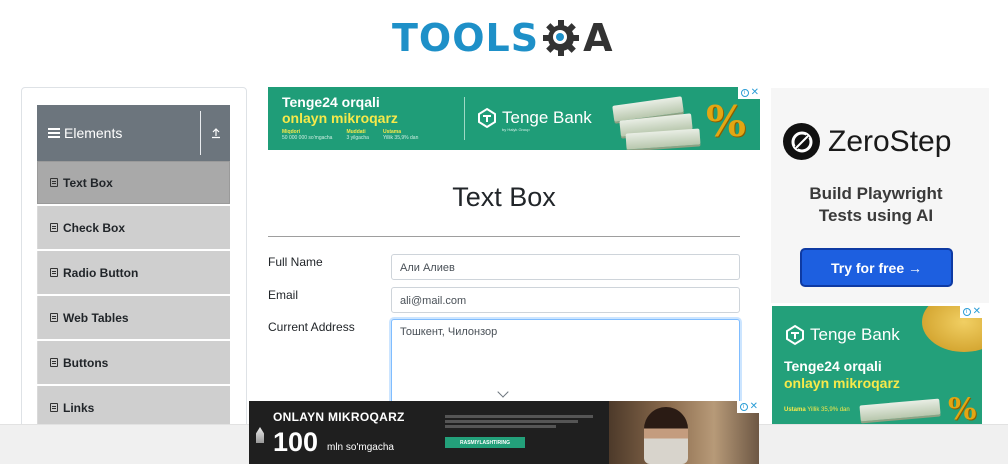 This screenshot has height=464, width=1008. I want to click on menu-item-label: Text Box, so click(88, 182).